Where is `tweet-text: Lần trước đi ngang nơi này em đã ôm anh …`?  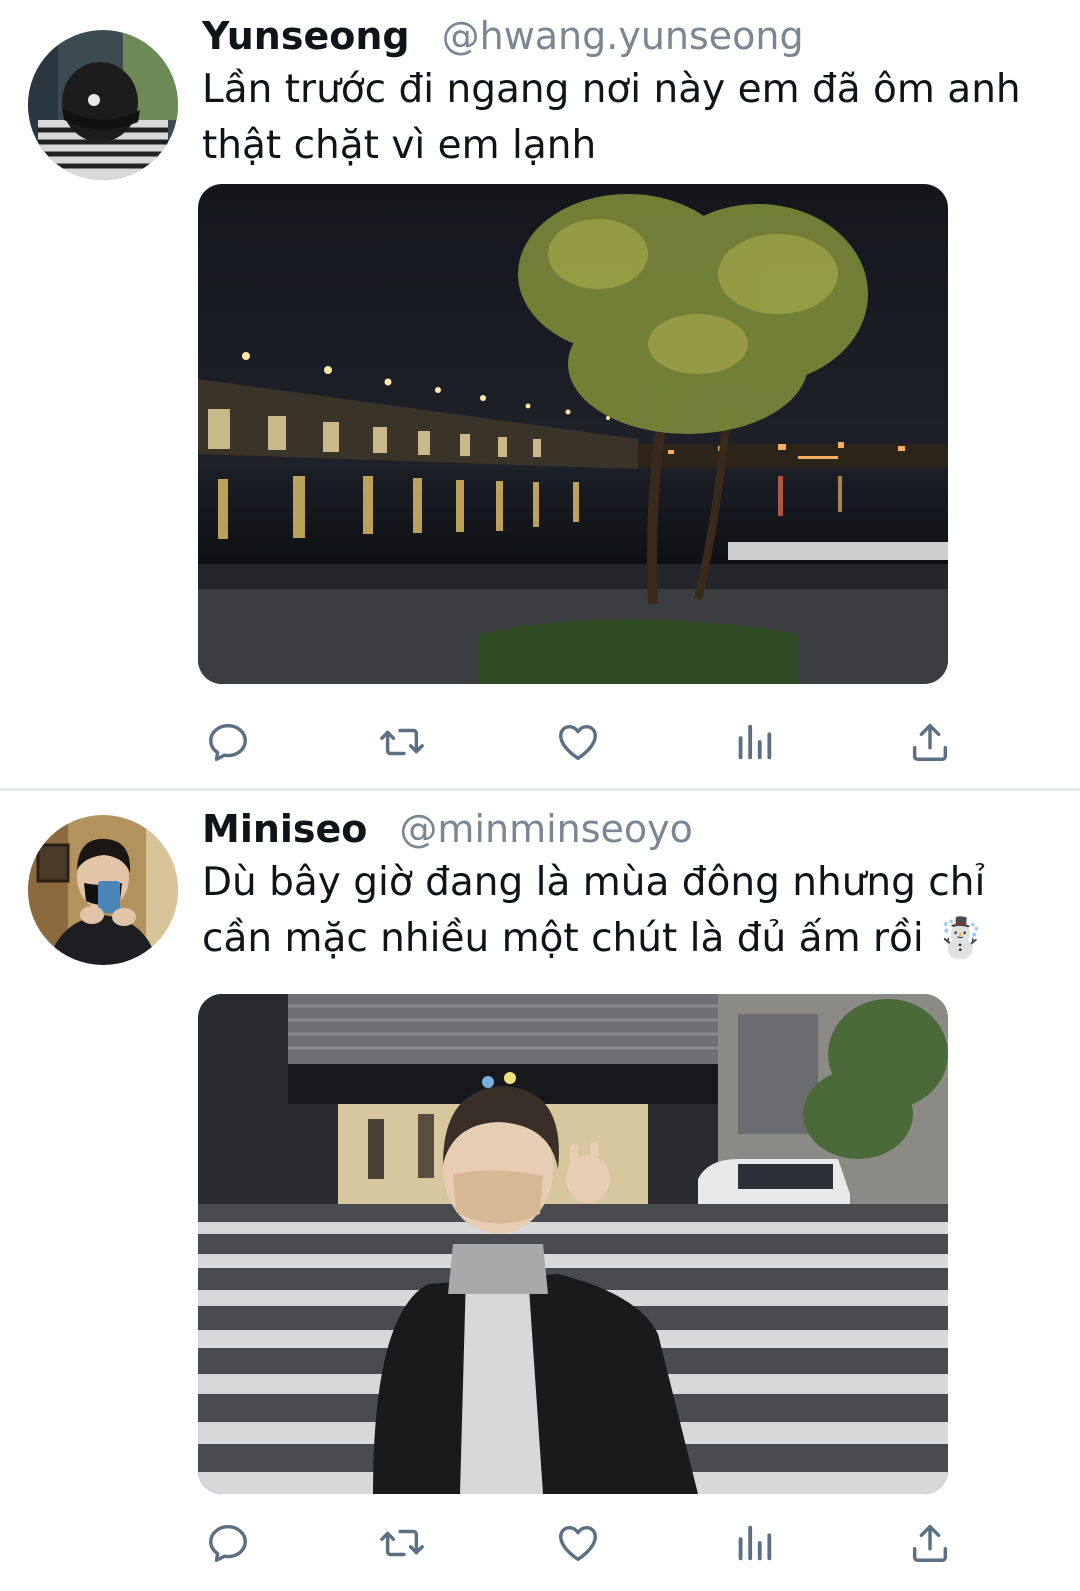
tweet-text: Lần trước đi ngang nơi này em đã ôm anh … is located at coordinates (611, 117).